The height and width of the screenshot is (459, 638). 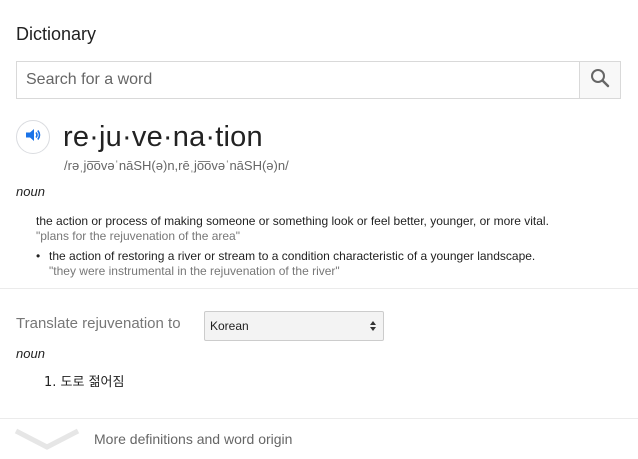 What do you see at coordinates (229, 326) in the screenshot?
I see `selected-language: Korean` at bounding box center [229, 326].